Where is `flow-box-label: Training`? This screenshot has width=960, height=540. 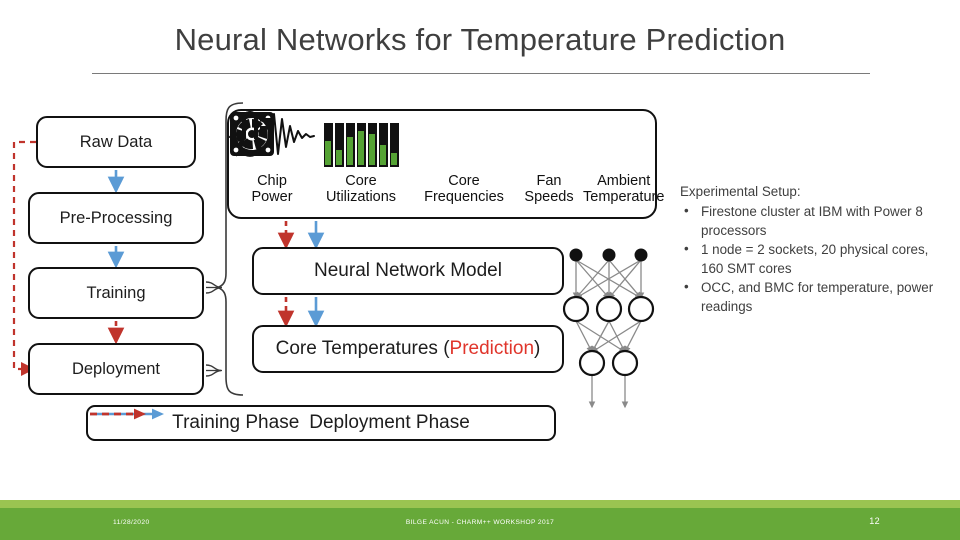 flow-box-label: Training is located at coordinates (116, 292).